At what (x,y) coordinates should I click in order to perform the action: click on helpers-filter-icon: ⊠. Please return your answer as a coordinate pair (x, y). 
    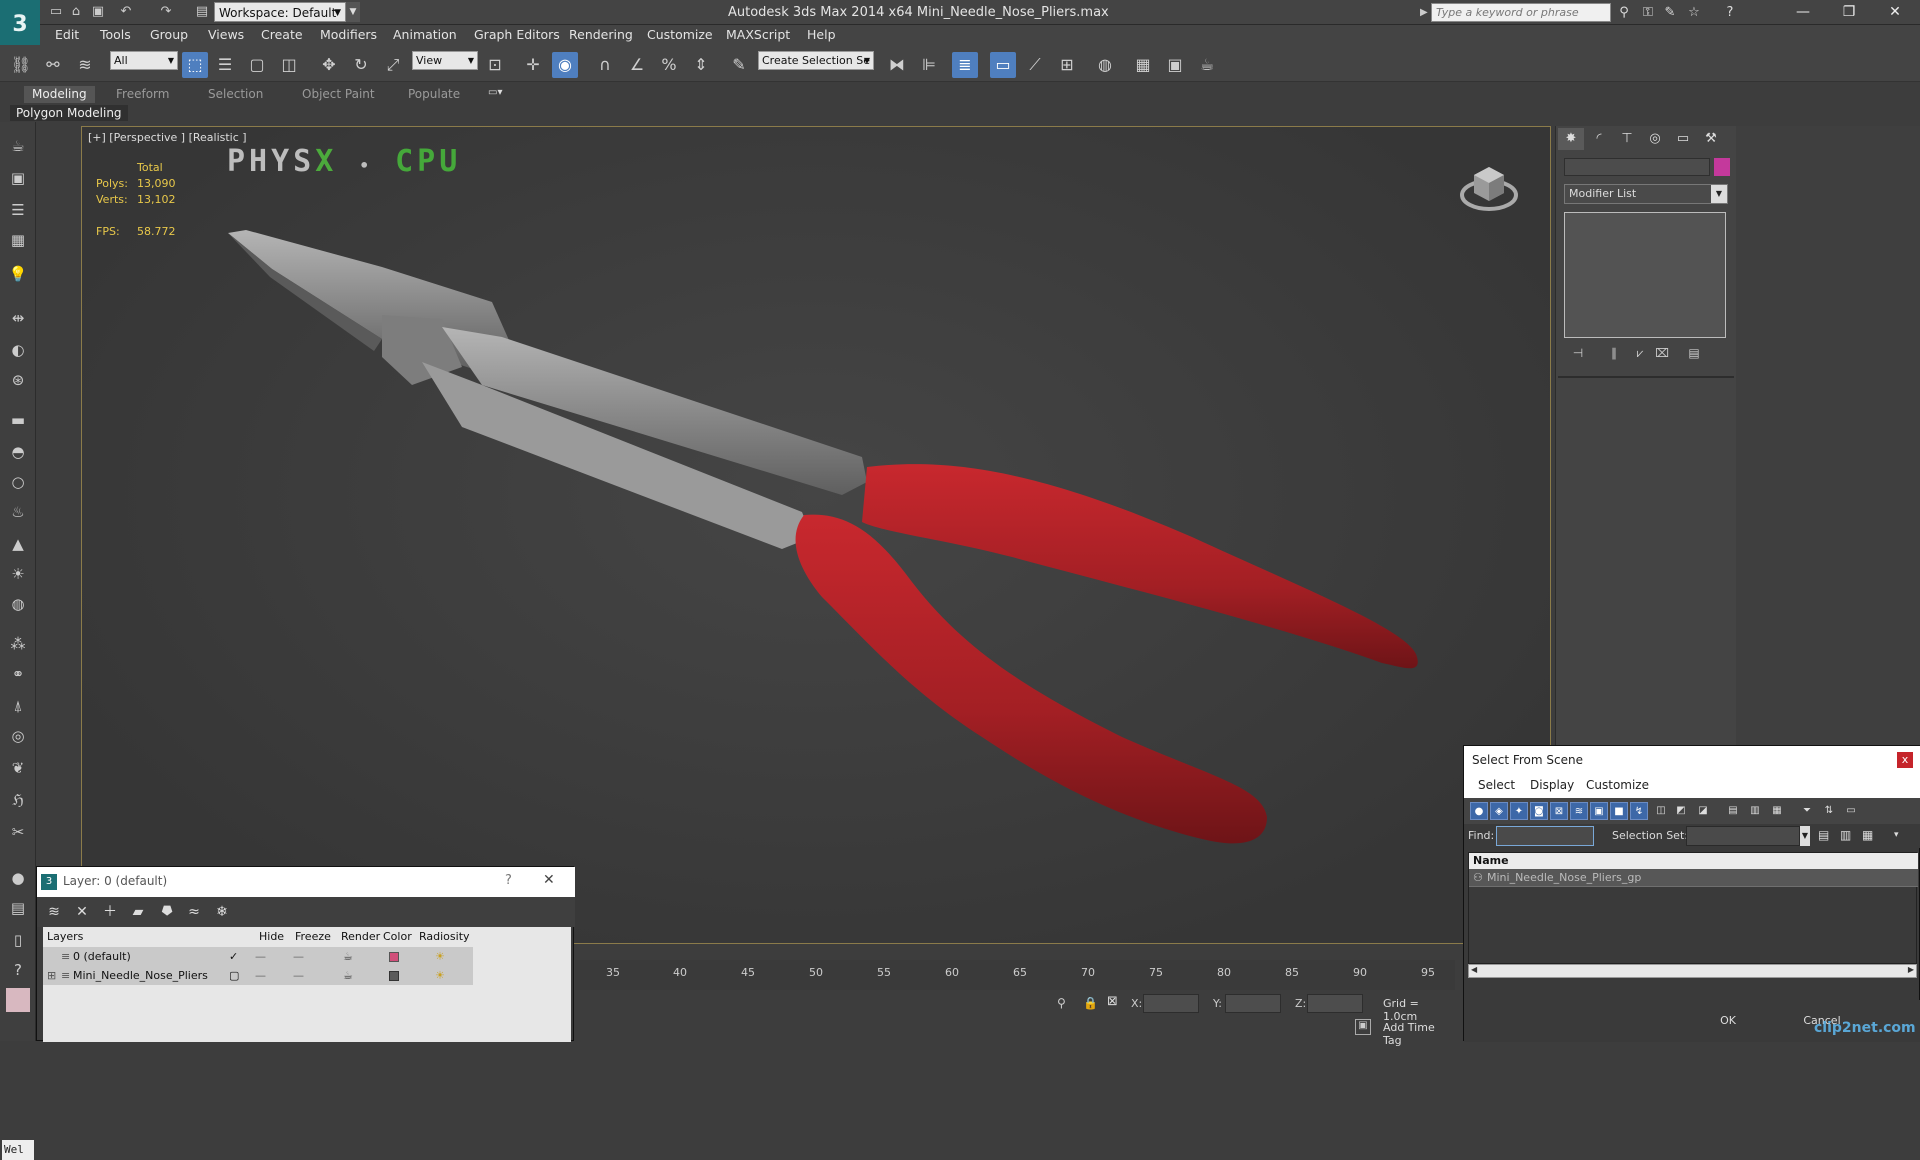
    Looking at the image, I should click on (1559, 811).